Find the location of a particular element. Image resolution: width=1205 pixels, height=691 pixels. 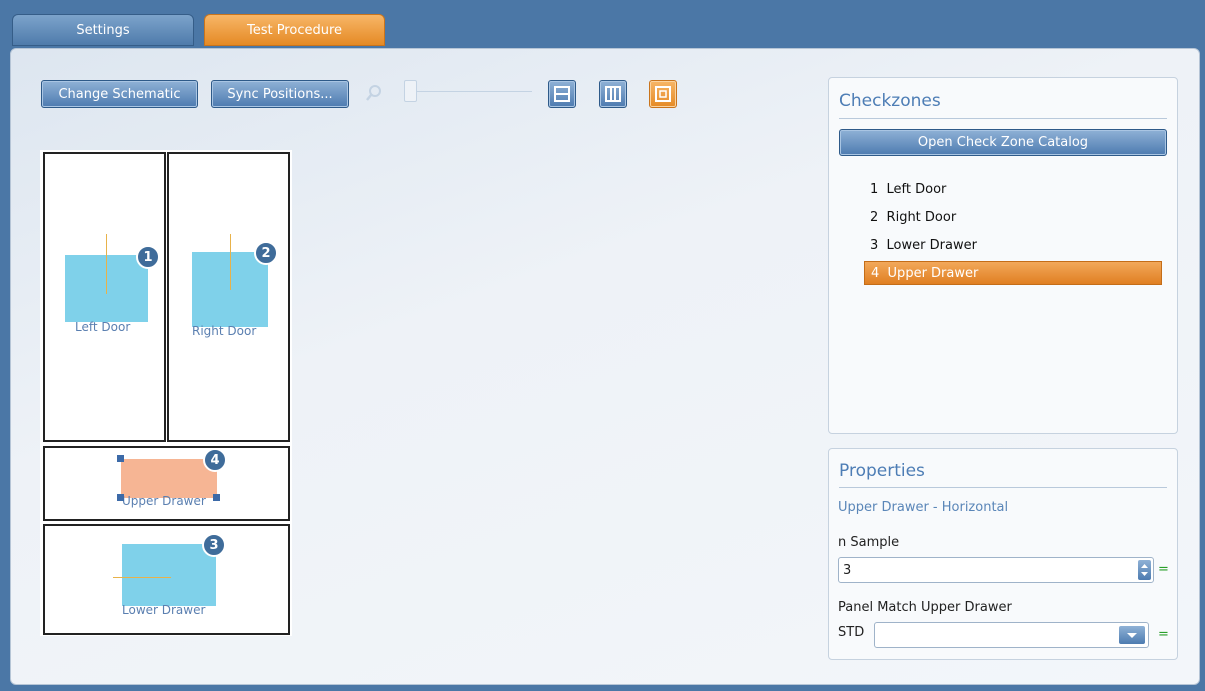

properties-divider is located at coordinates (1003, 487).